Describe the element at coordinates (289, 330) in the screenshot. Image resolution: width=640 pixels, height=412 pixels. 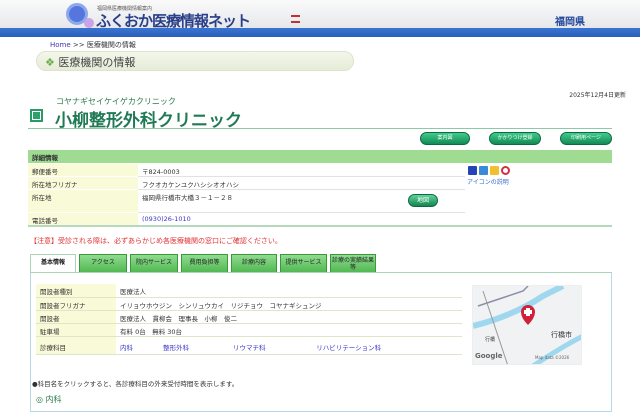
I see `parking: 有料 0台 無料 30台` at that location.